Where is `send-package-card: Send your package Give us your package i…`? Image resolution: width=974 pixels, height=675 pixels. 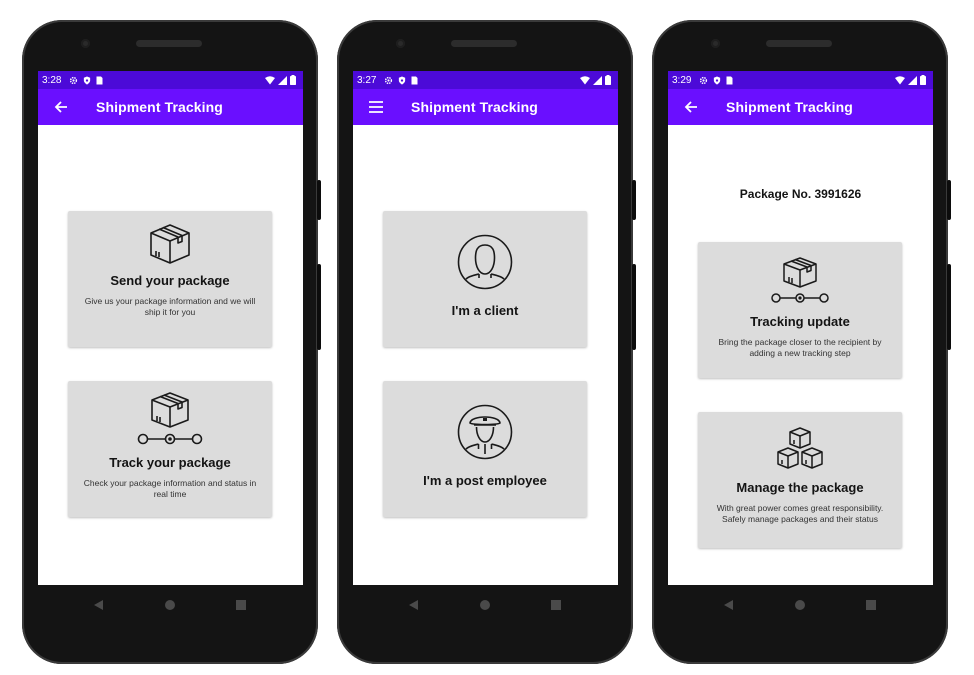 send-package-card: Send your package Give us your package i… is located at coordinates (170, 279).